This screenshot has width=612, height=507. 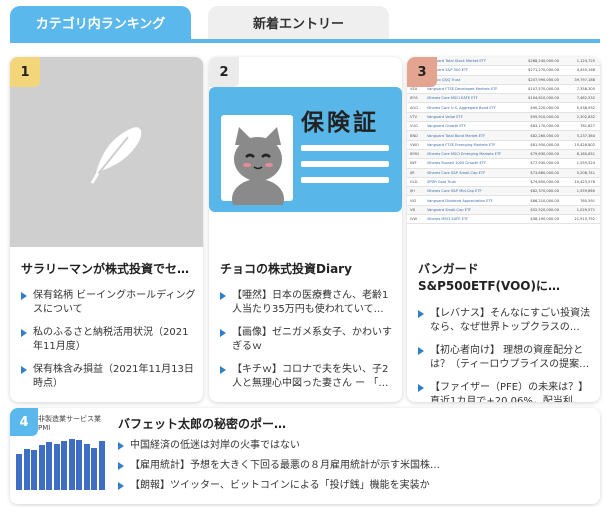 What do you see at coordinates (452, 98) in the screenshot?
I see `etf-table-cell: iShares Core MSCI EAFE ETF` at bounding box center [452, 98].